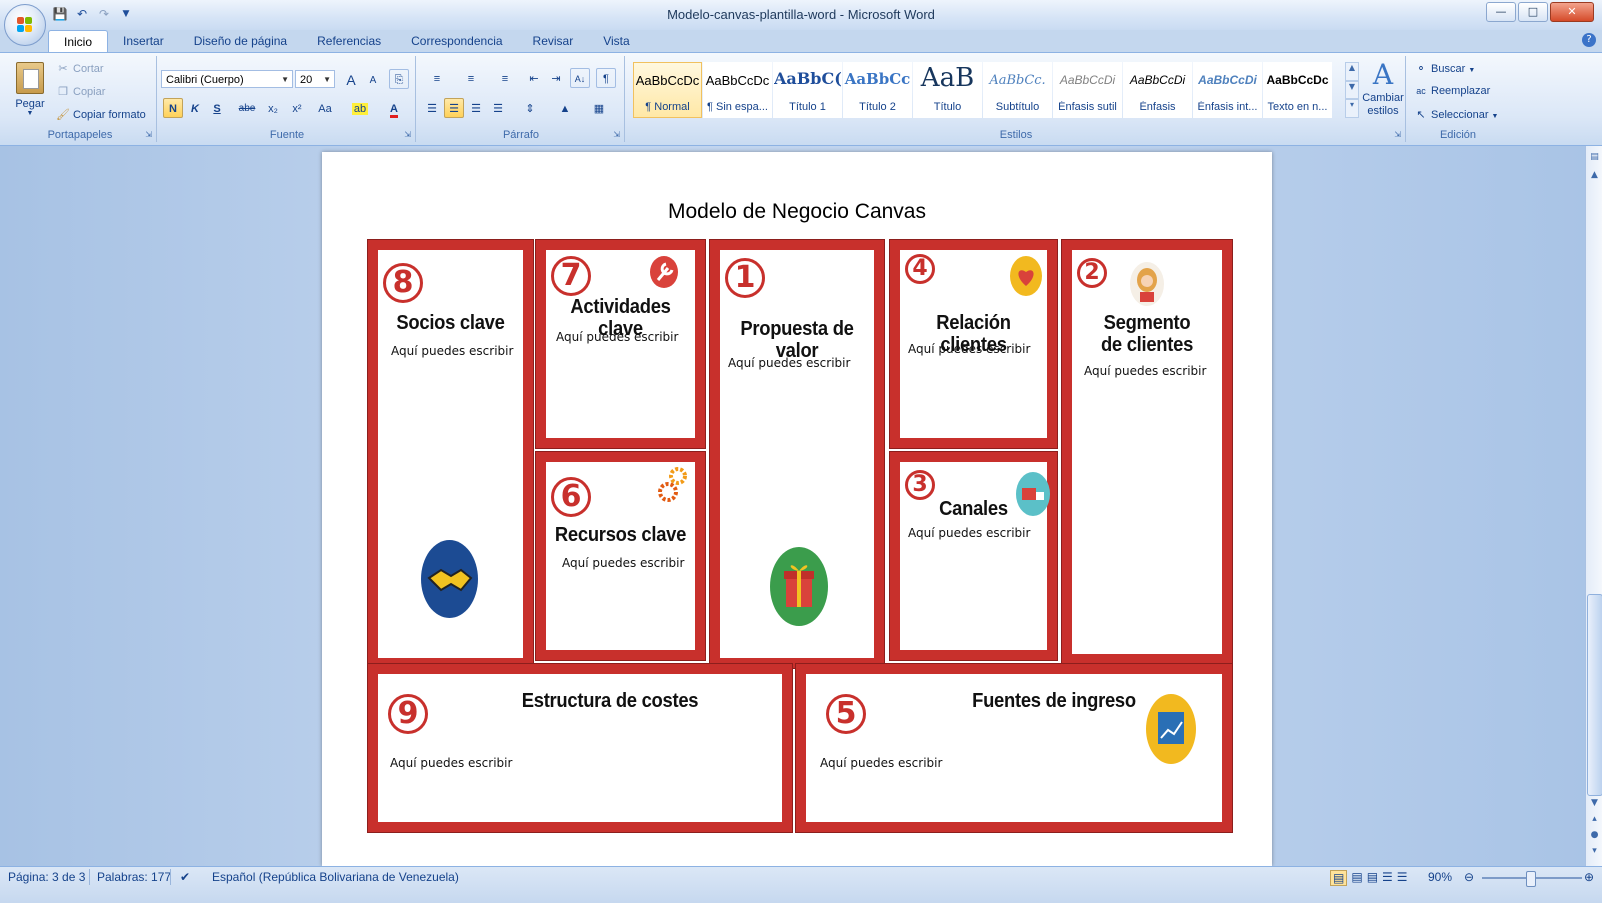 Image resolution: width=1602 pixels, height=903 pixels. I want to click on browse-object-icon: ●, so click(1594, 835).